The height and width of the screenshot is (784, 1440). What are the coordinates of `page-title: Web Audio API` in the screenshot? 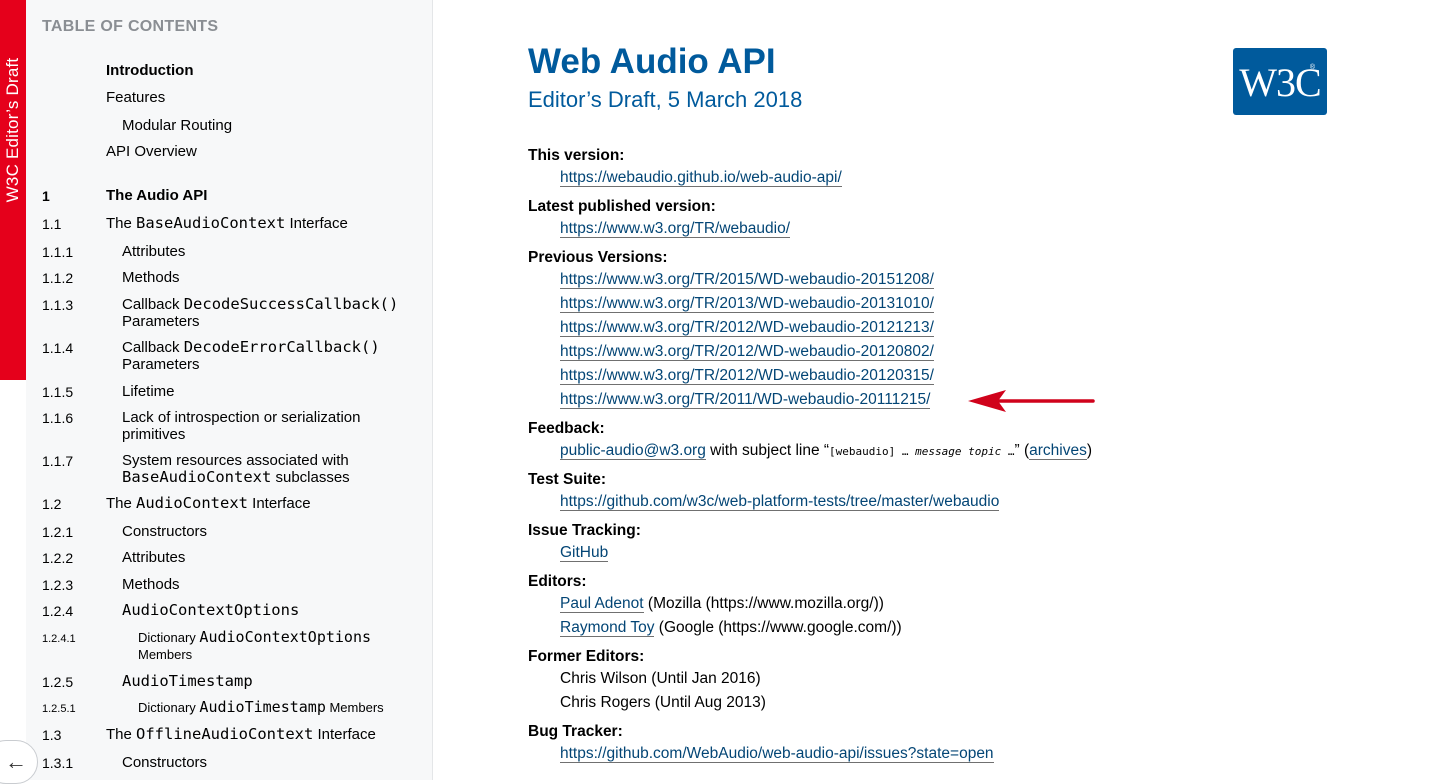 It's located at (652, 61).